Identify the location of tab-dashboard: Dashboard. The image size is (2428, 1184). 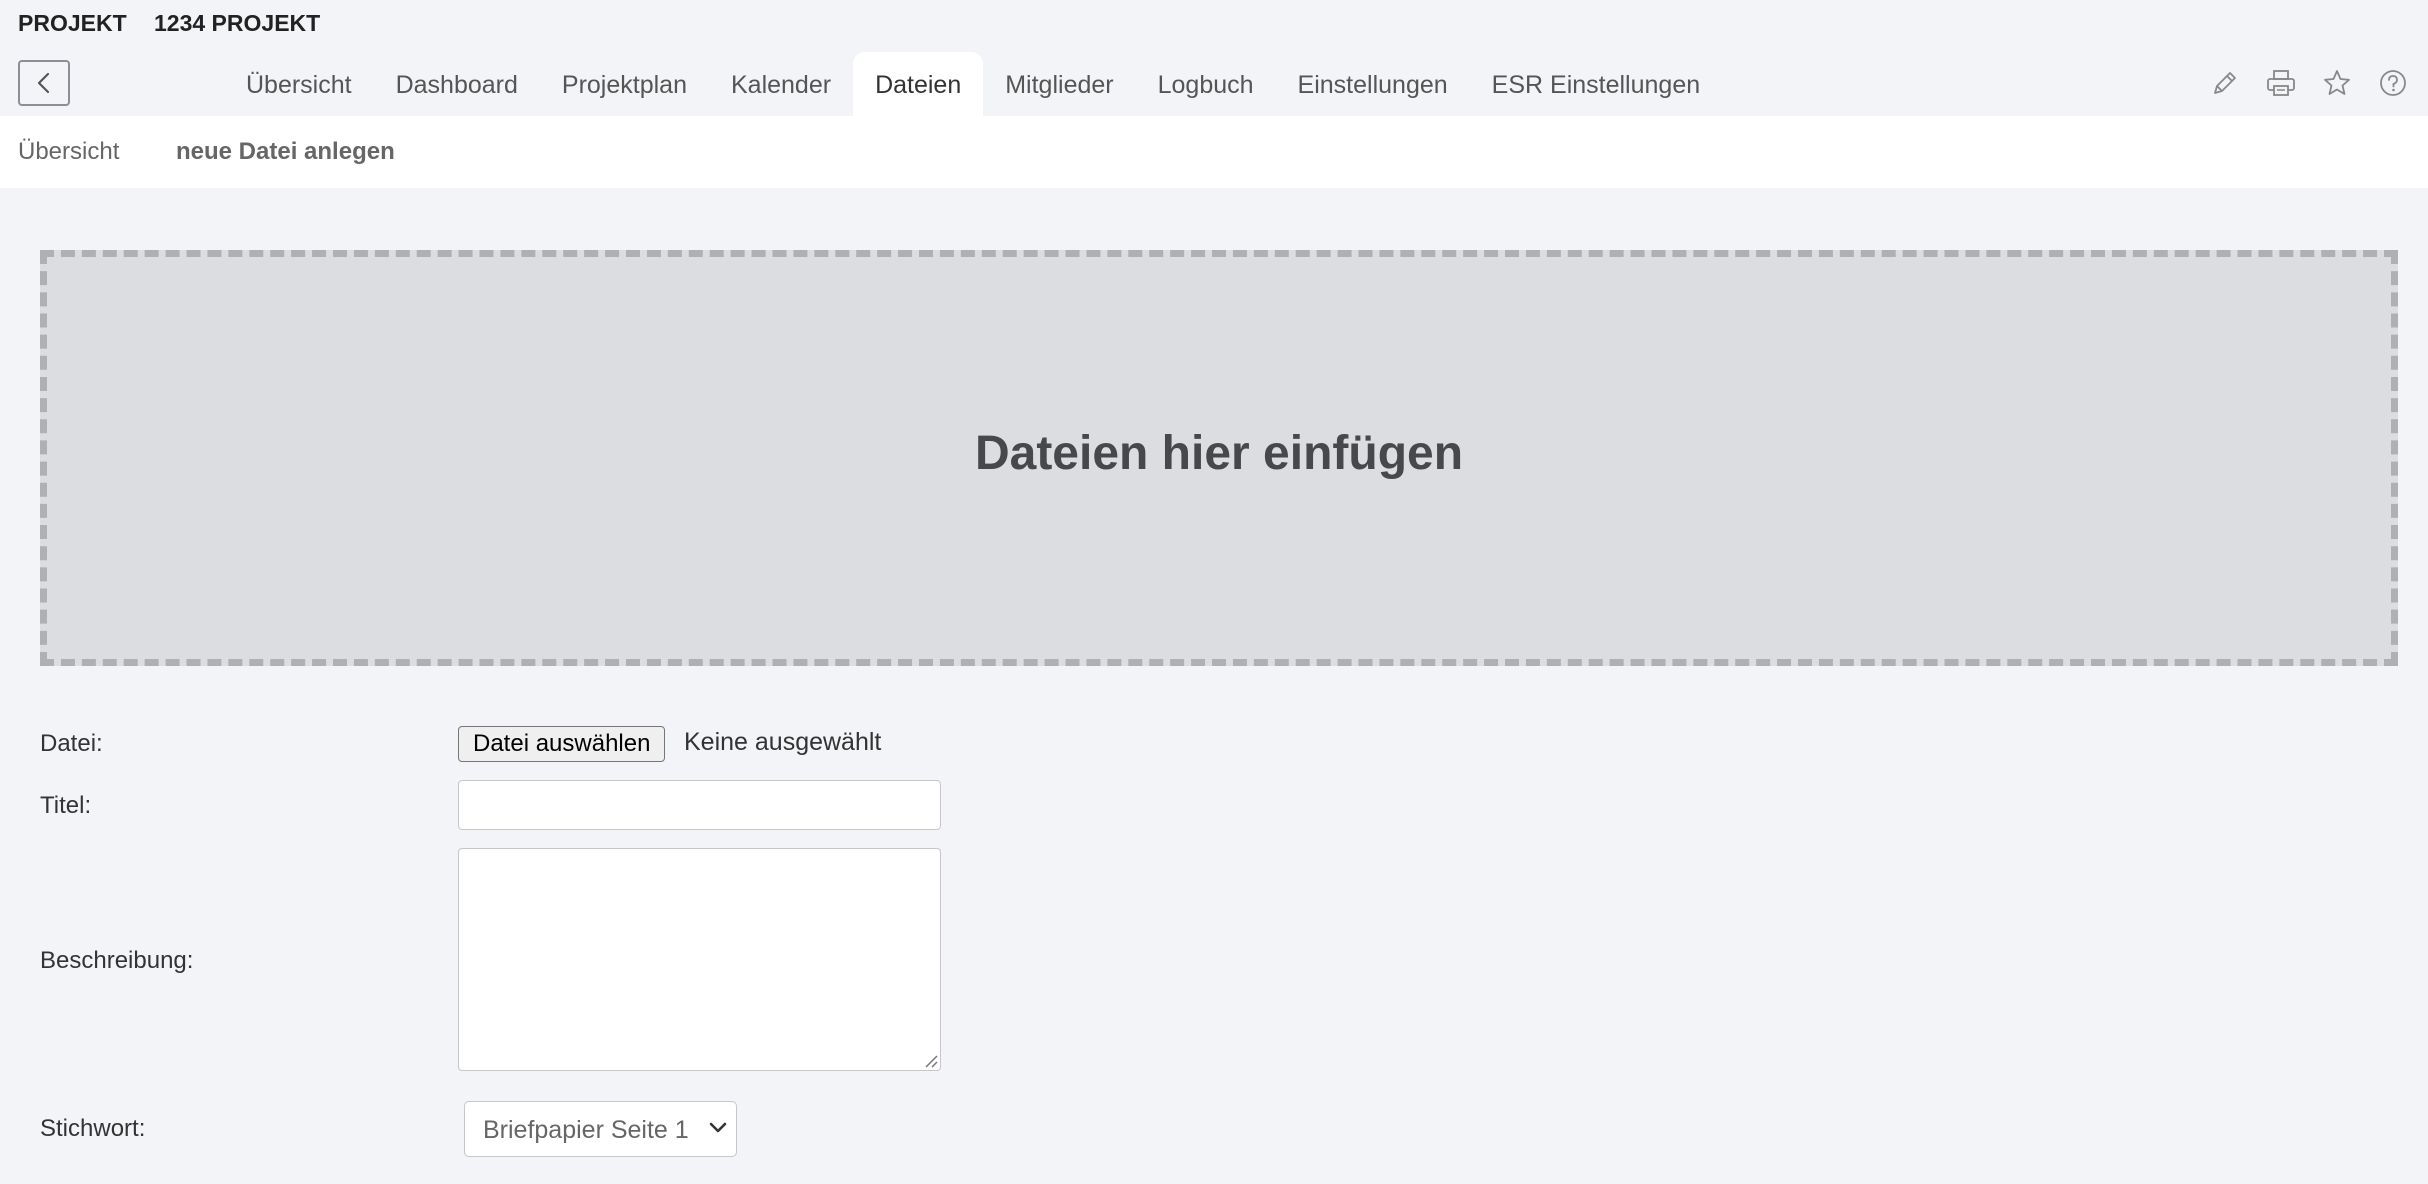
(457, 84).